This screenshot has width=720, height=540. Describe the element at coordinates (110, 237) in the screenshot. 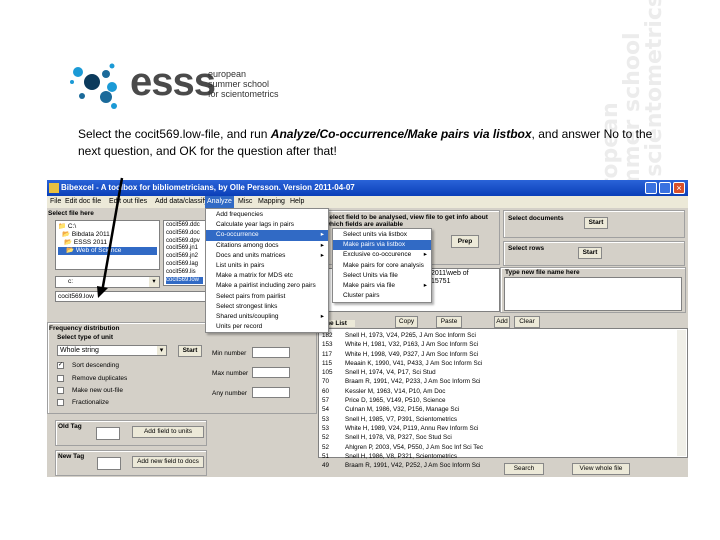

I see `pointer-arrow` at that location.